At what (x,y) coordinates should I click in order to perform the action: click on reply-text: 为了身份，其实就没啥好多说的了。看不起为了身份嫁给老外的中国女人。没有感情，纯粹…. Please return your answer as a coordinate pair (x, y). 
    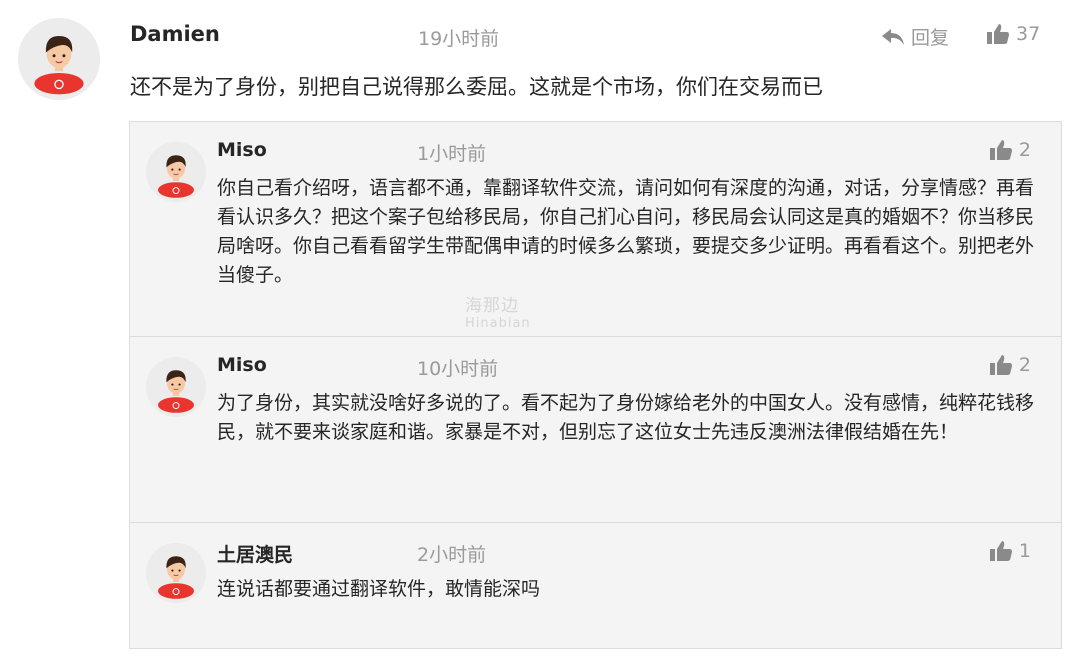
    Looking at the image, I should click on (626, 417).